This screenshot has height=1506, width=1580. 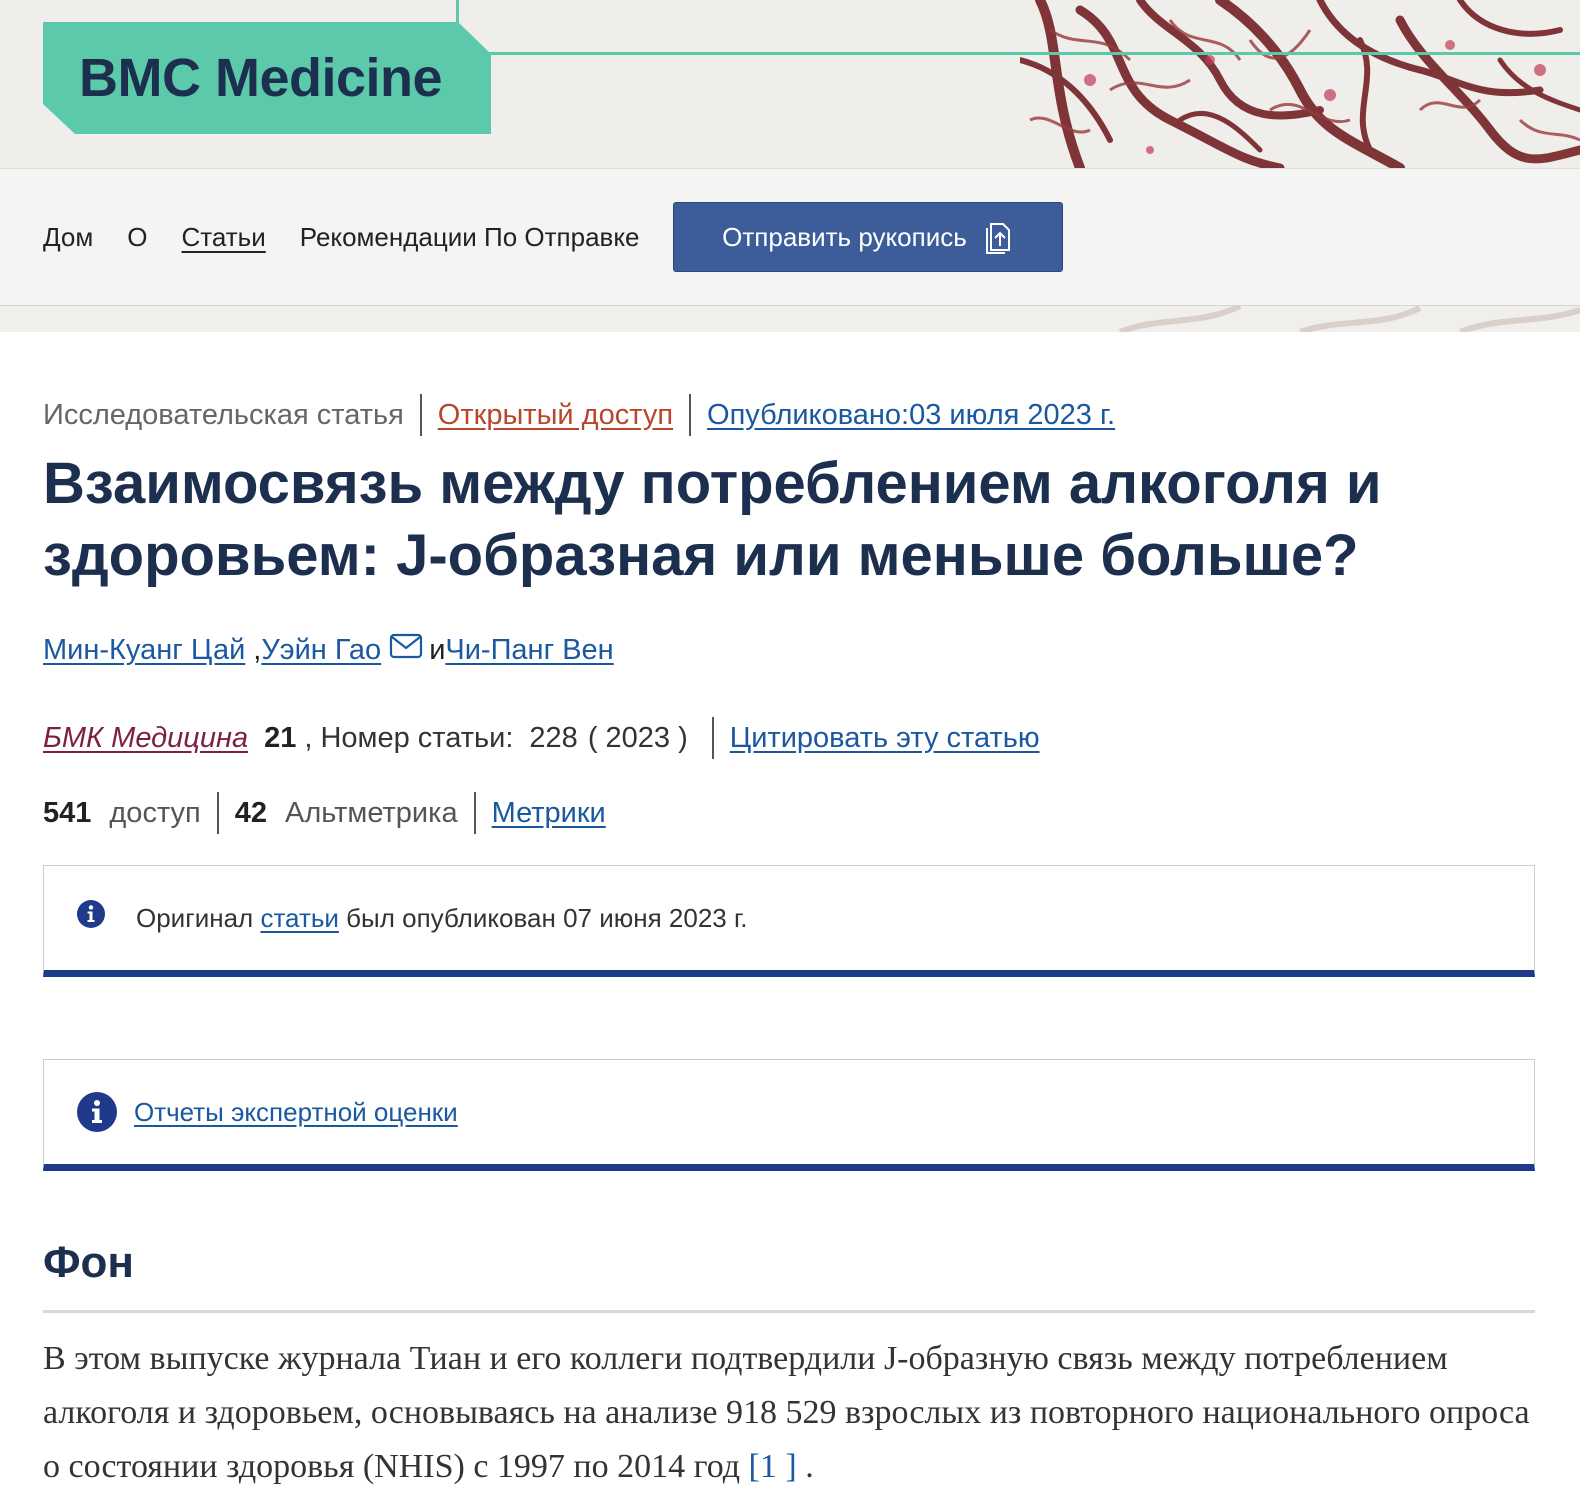 I want to click on reference-bracket: ], so click(x=790, y=1466).